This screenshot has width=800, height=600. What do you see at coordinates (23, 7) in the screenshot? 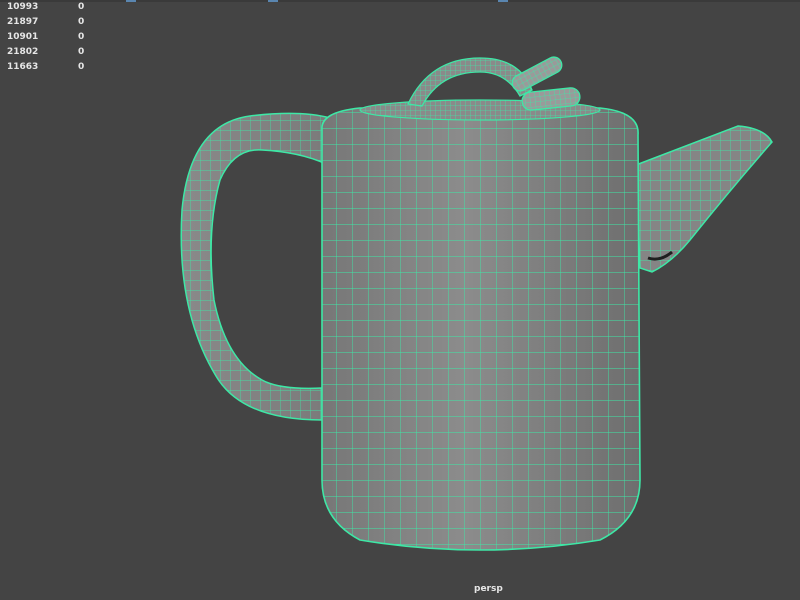
I see `hud-value: 10993` at bounding box center [23, 7].